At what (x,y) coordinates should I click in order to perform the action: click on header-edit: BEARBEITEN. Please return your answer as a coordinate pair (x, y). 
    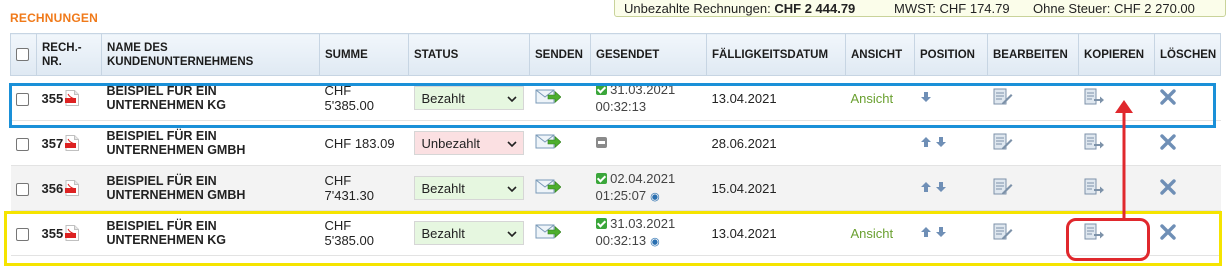
    Looking at the image, I should click on (1033, 54).